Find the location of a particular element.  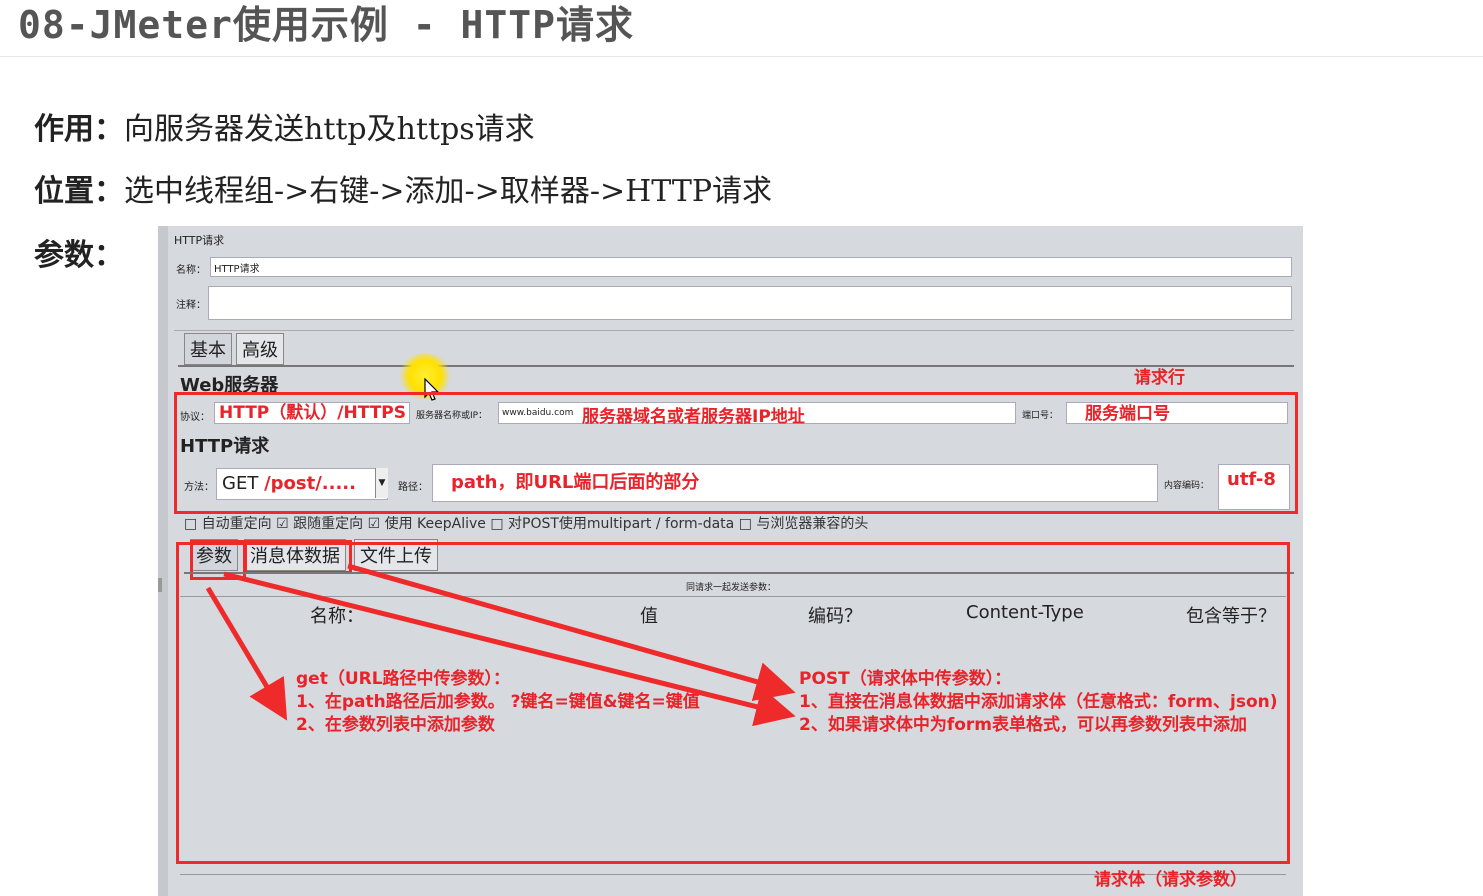

purpose-line: 作用：向服务器发送http及https请求 is located at coordinates (284, 126).